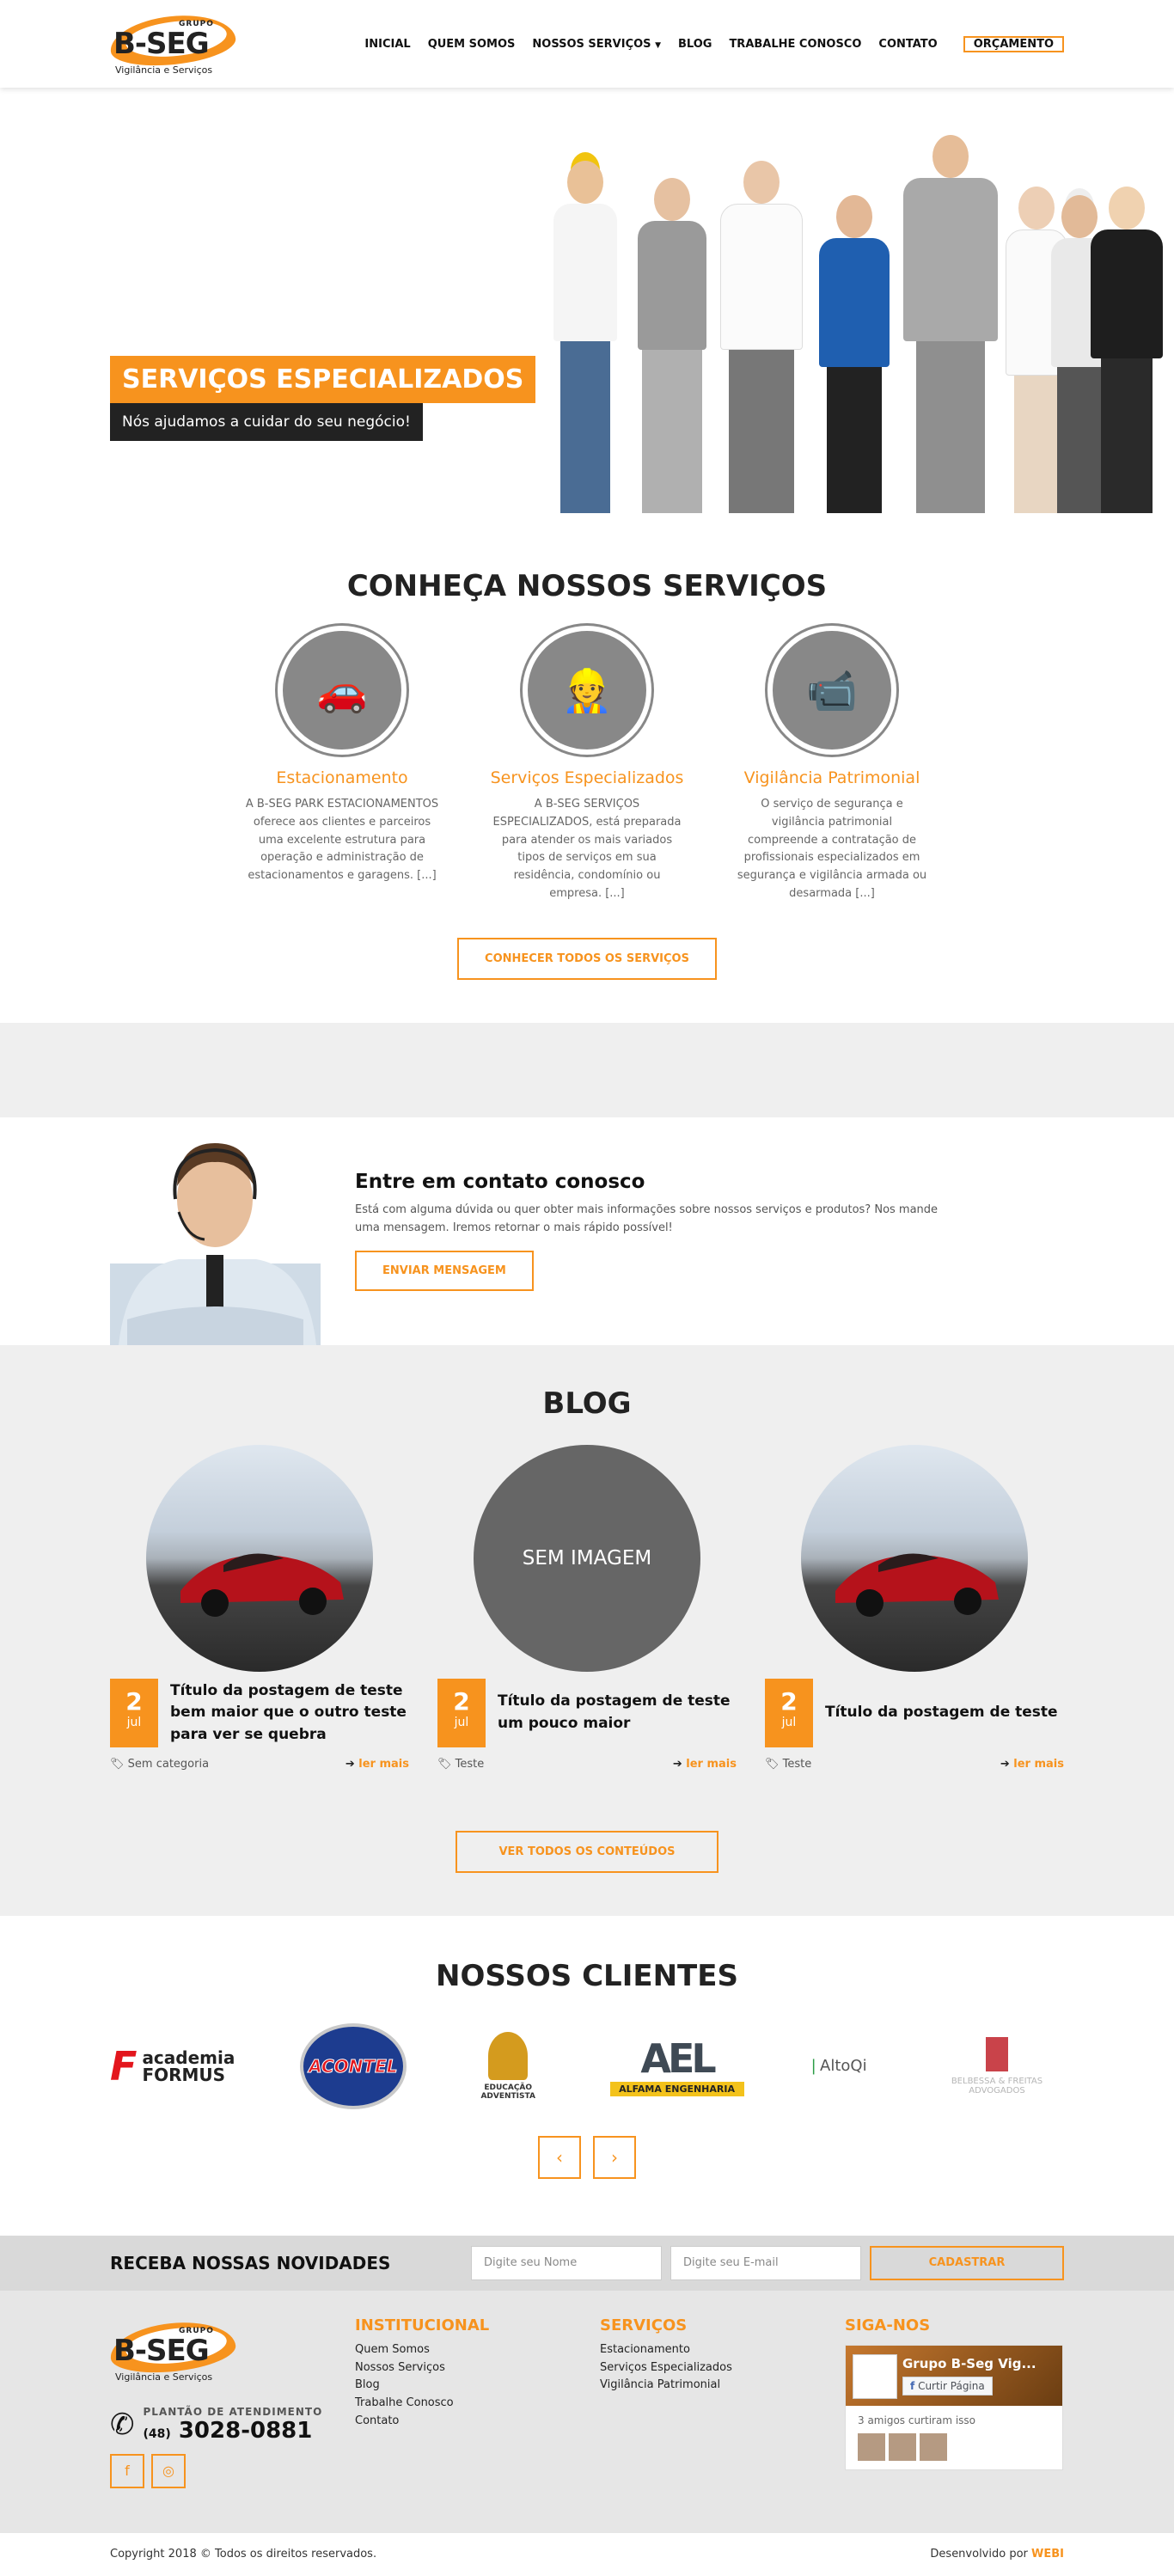 The width and height of the screenshot is (1174, 2576). What do you see at coordinates (678, 2059) in the screenshot?
I see `building-icon: AEL` at bounding box center [678, 2059].